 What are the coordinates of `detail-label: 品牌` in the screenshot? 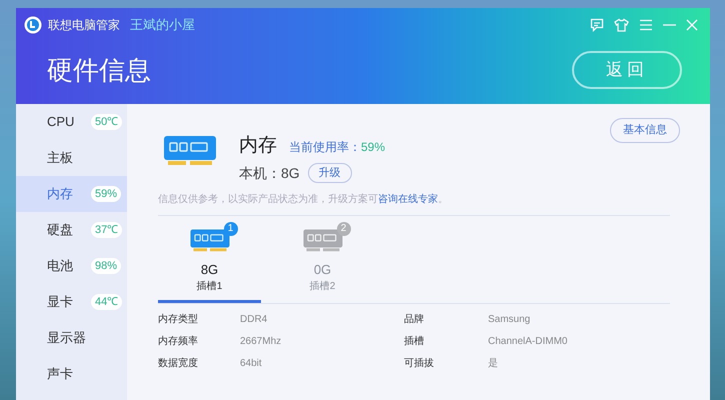 It's located at (414, 319).